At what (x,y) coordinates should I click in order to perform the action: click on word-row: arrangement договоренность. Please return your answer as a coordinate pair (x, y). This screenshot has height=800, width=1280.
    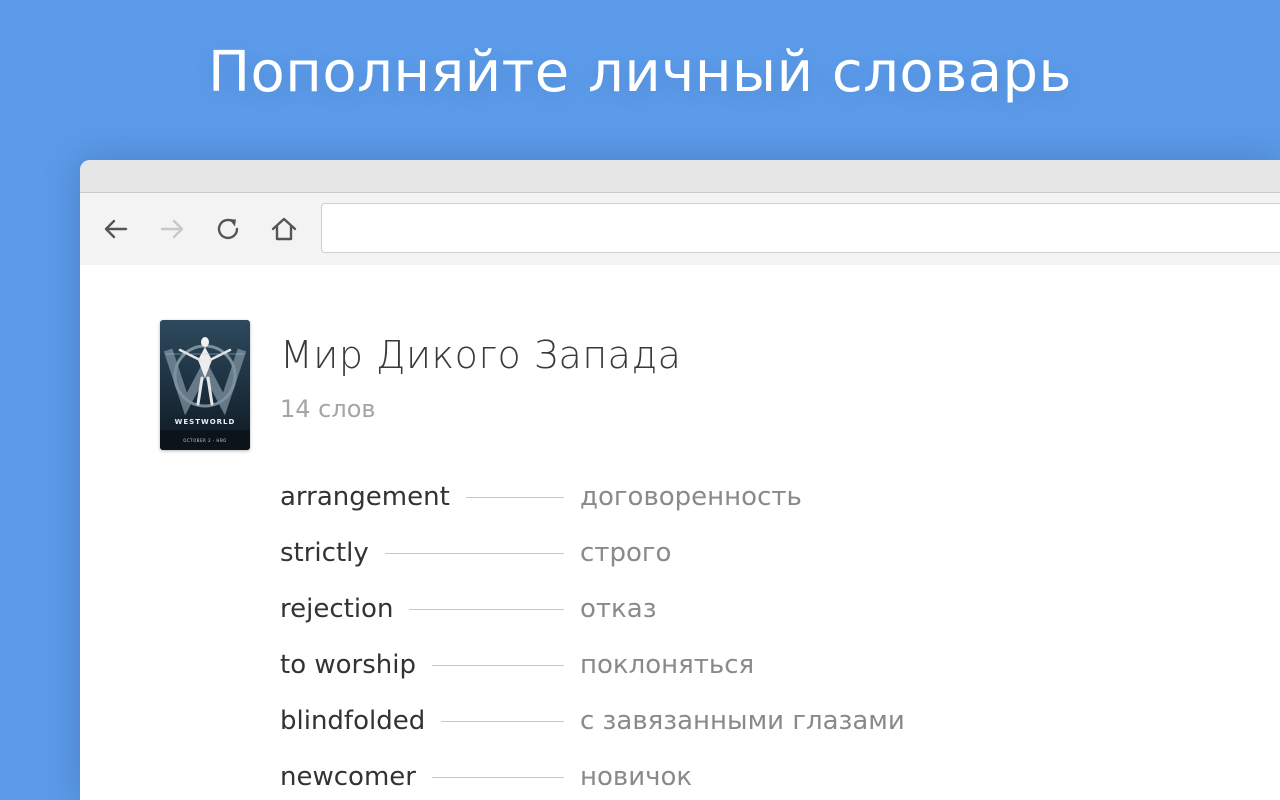
    Looking at the image, I should click on (730, 497).